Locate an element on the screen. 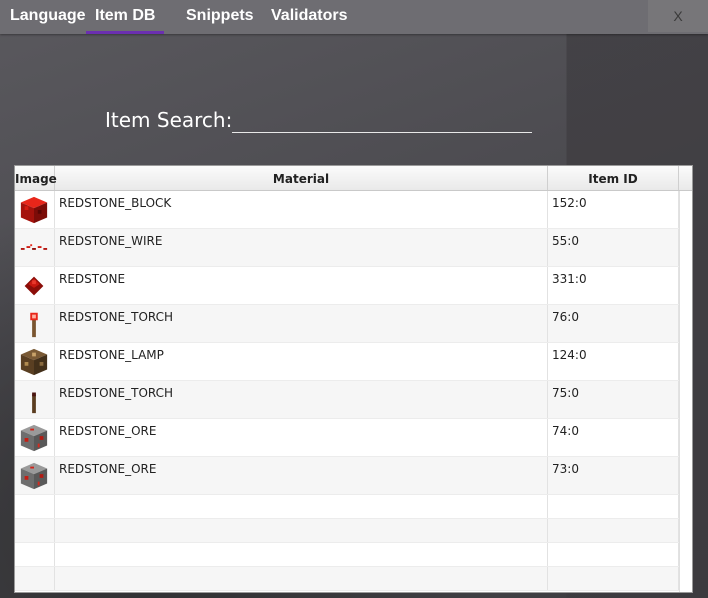 This screenshot has height=598, width=708. redstone-dust-icon is located at coordinates (34, 286).